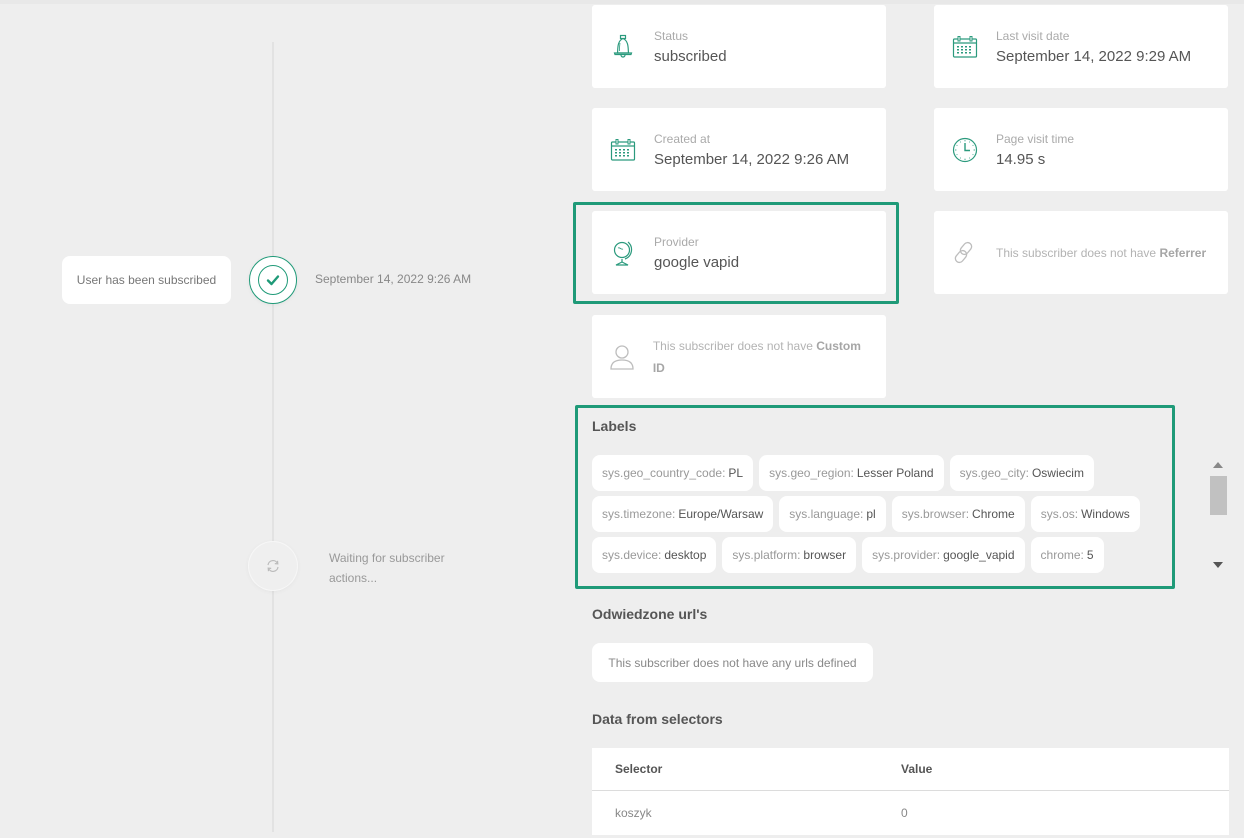  What do you see at coordinates (676, 241) in the screenshot?
I see `provider-label: Provider` at bounding box center [676, 241].